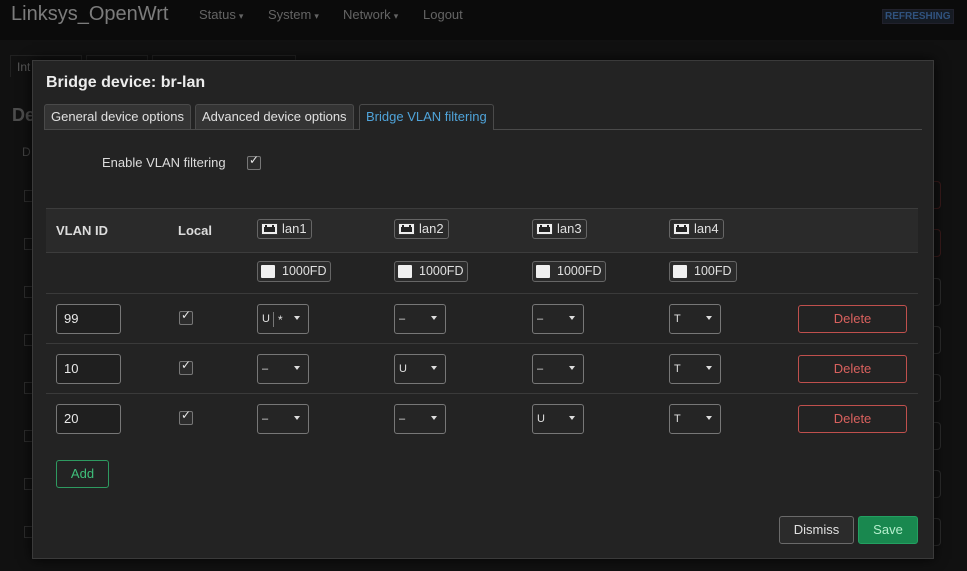 The height and width of the screenshot is (571, 967). What do you see at coordinates (280, 320) in the screenshot?
I see `primary-vlan-flag: *` at bounding box center [280, 320].